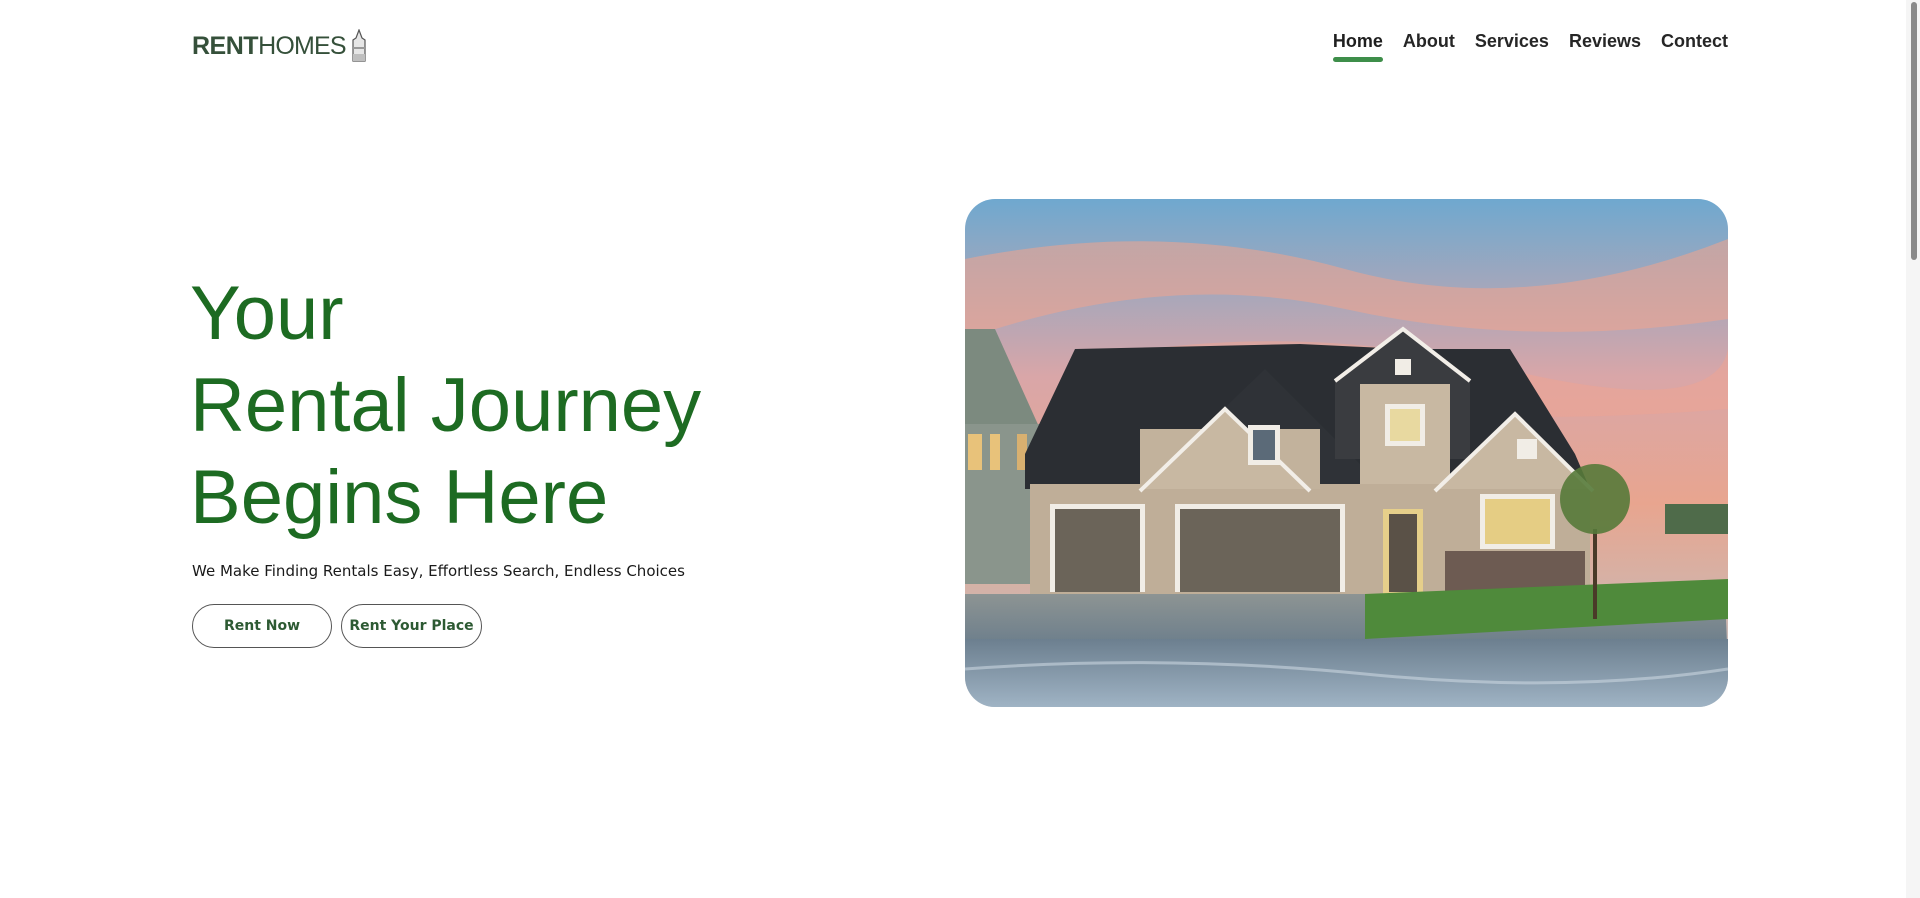  I want to click on brand-logo: RENT HOMES, so click(279, 46).